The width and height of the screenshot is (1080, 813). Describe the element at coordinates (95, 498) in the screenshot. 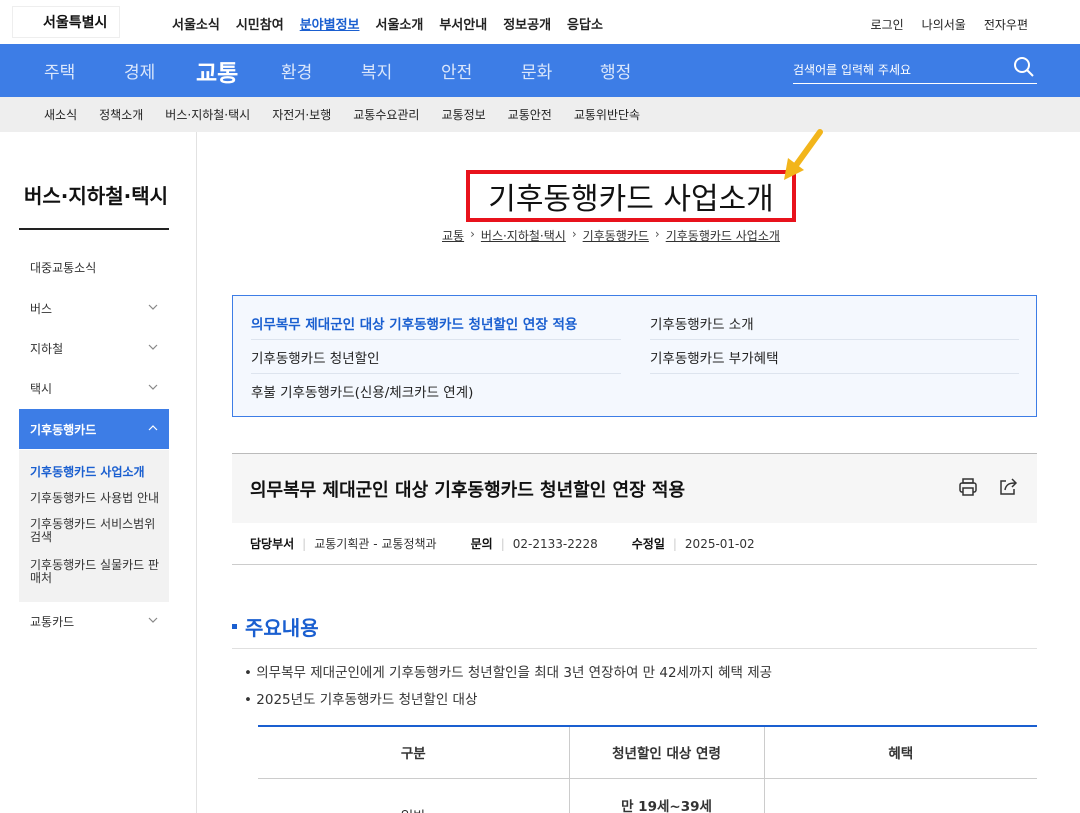

I see `submenu-item-usage-guide: 기후동행카드 사용법 안내` at that location.